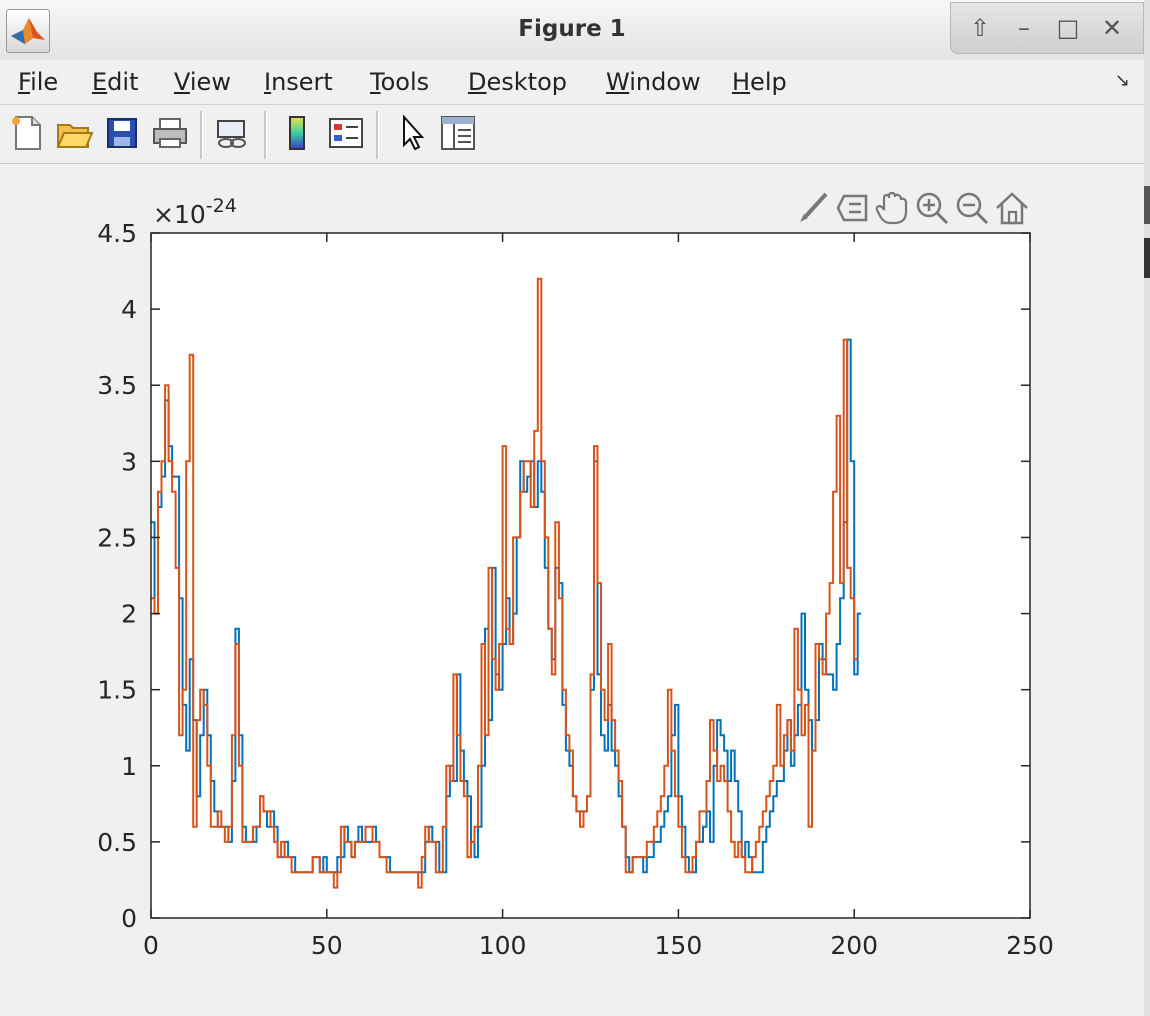 The height and width of the screenshot is (1016, 1150). What do you see at coordinates (412, 133) in the screenshot?
I see `pointer-icon` at bounding box center [412, 133].